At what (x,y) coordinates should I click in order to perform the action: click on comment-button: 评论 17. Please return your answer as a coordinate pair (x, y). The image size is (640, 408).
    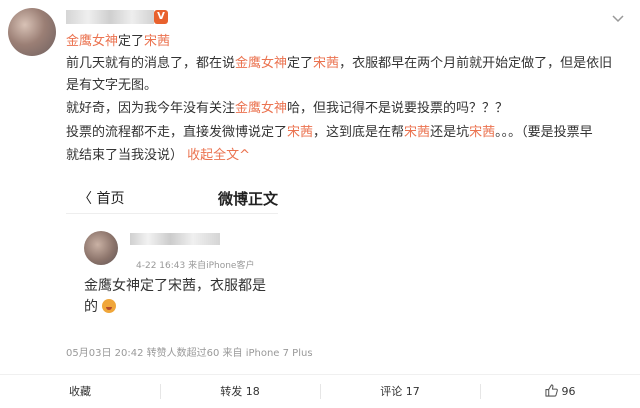
    Looking at the image, I should click on (400, 391).